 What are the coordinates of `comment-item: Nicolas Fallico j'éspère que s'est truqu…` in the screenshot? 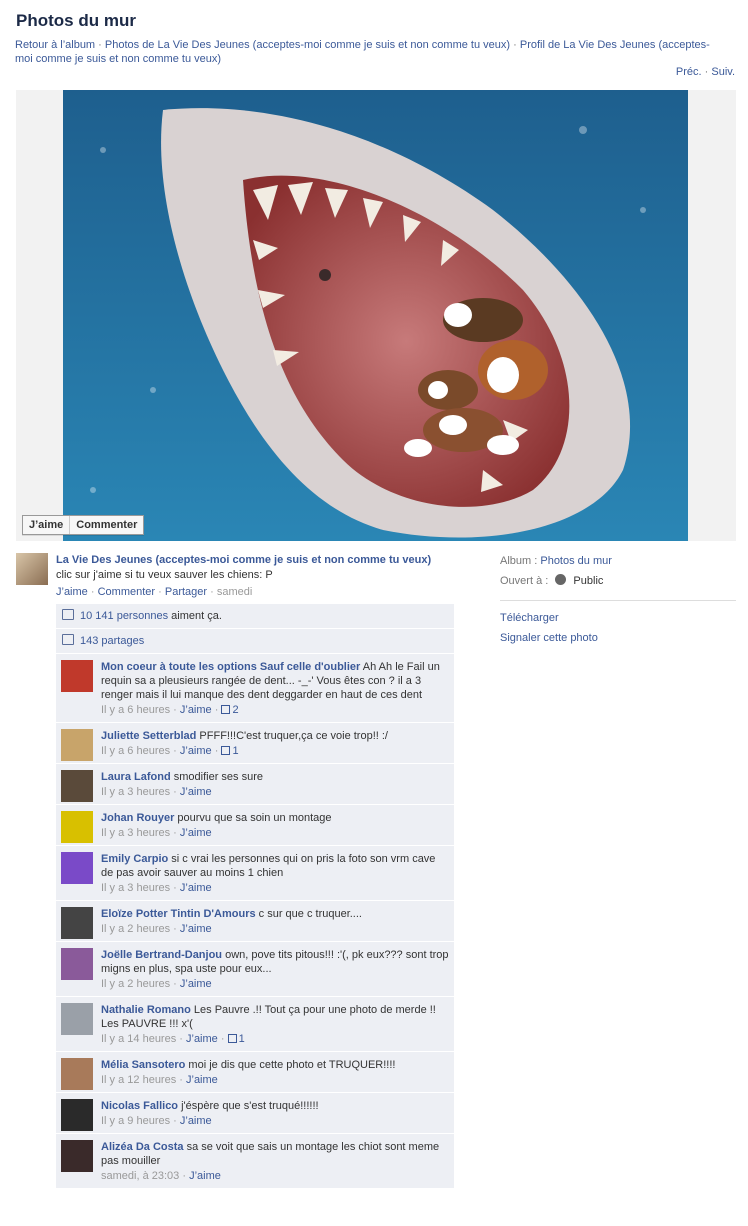 It's located at (255, 1113).